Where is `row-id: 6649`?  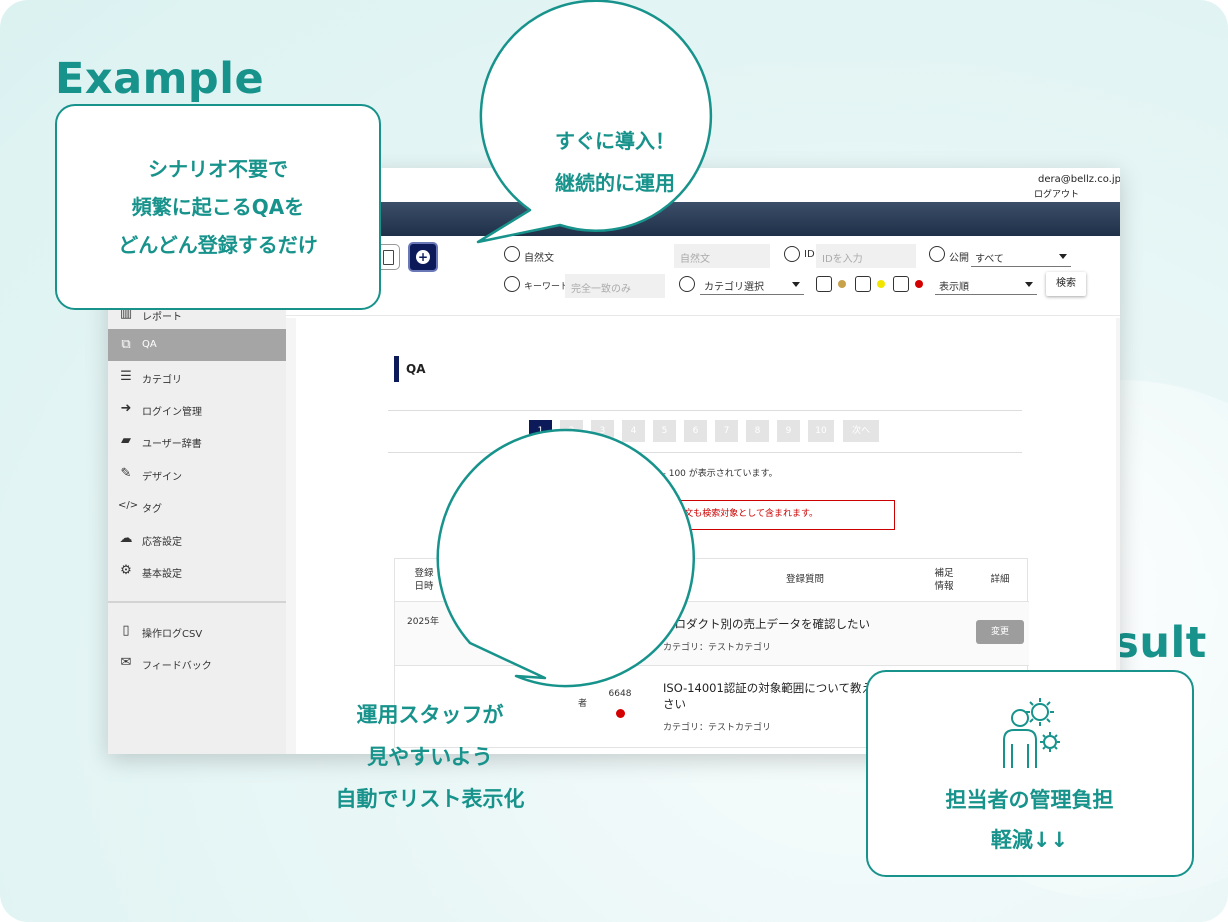 row-id: 6649 is located at coordinates (620, 622).